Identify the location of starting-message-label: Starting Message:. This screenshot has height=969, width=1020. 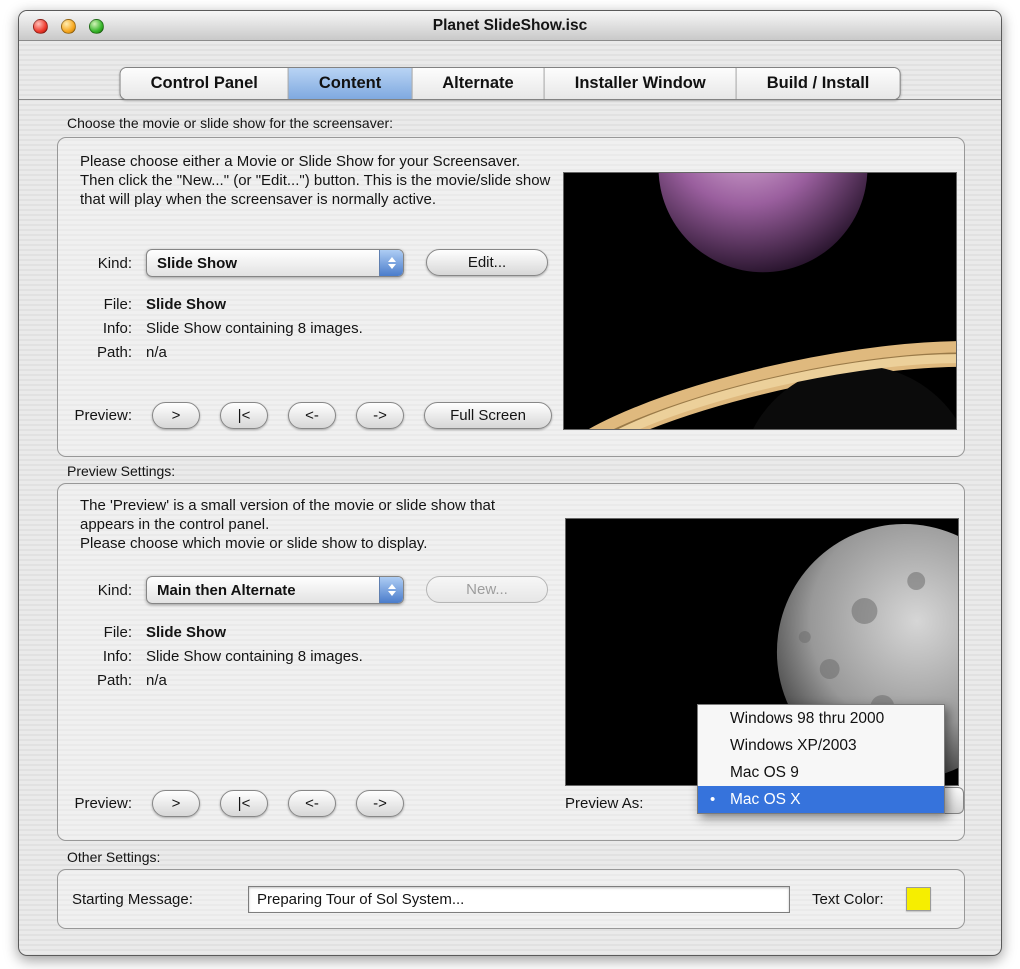
(132, 899).